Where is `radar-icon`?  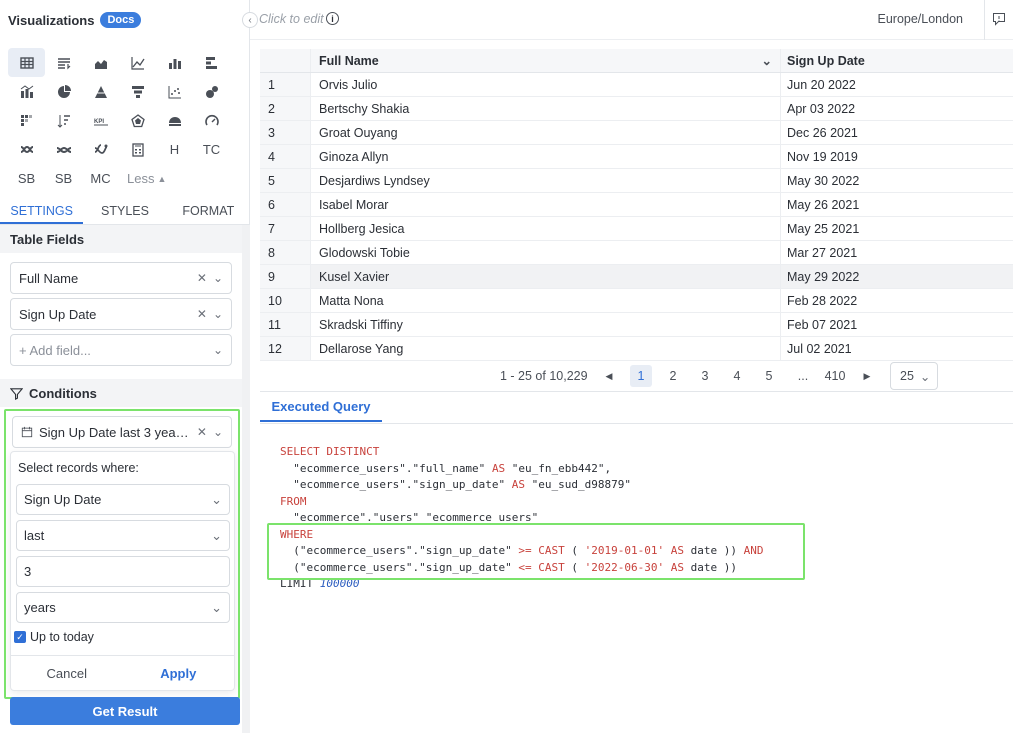 radar-icon is located at coordinates (137, 120).